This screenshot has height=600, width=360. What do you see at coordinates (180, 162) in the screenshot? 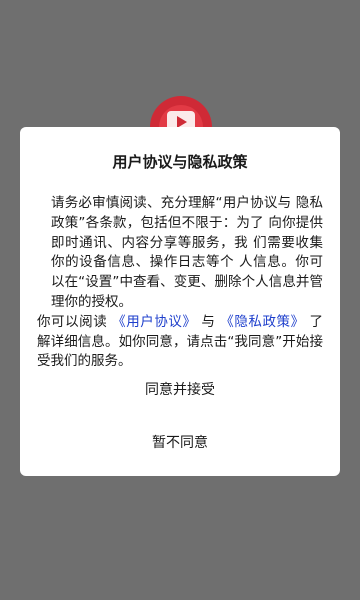
I see `dialog-title: 用户协议与隐私政策` at bounding box center [180, 162].